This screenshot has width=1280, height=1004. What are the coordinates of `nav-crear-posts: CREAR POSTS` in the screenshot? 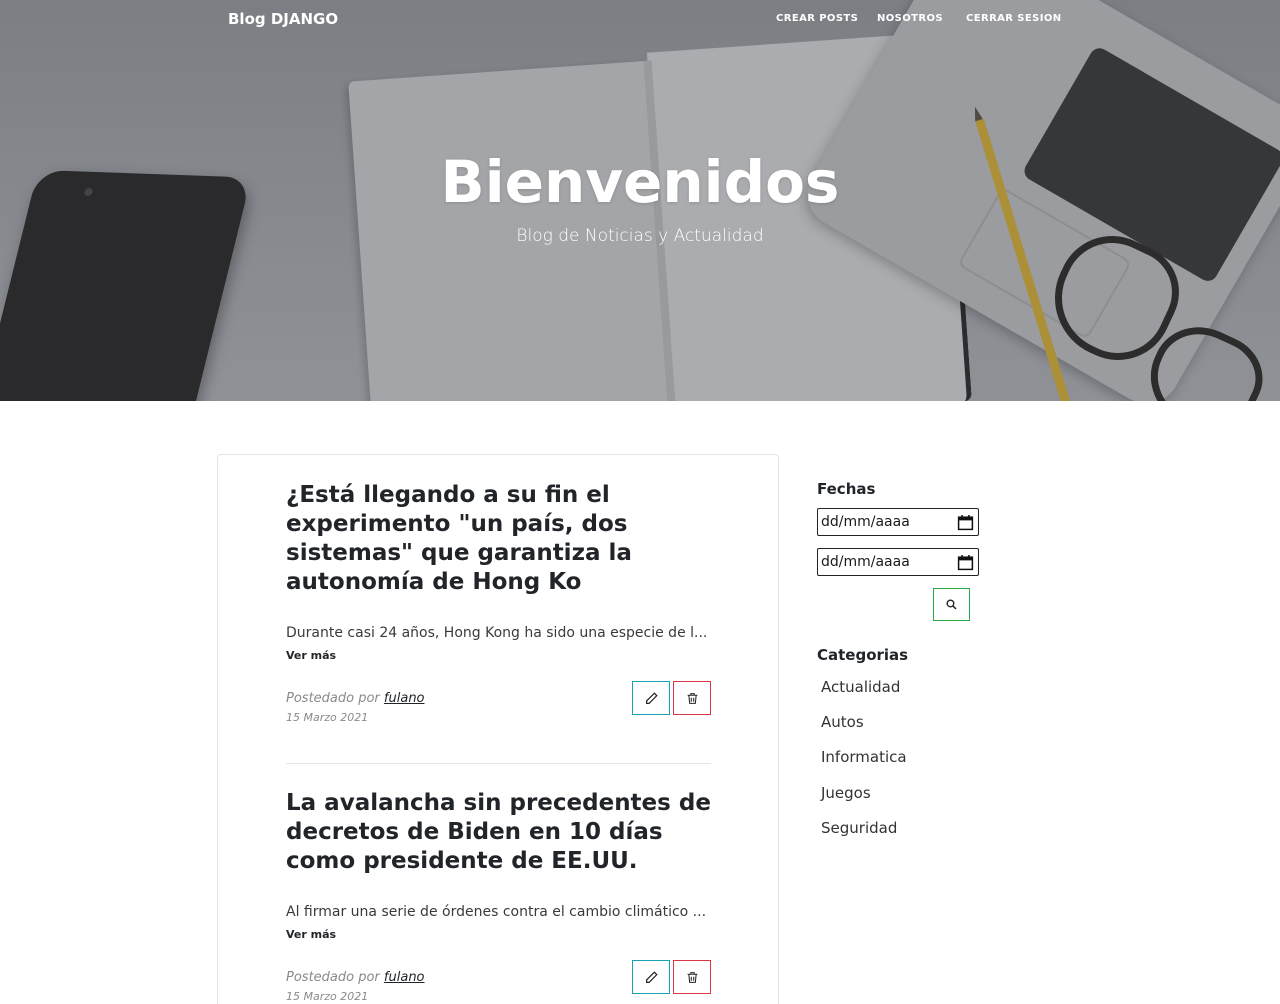 It's located at (817, 19).